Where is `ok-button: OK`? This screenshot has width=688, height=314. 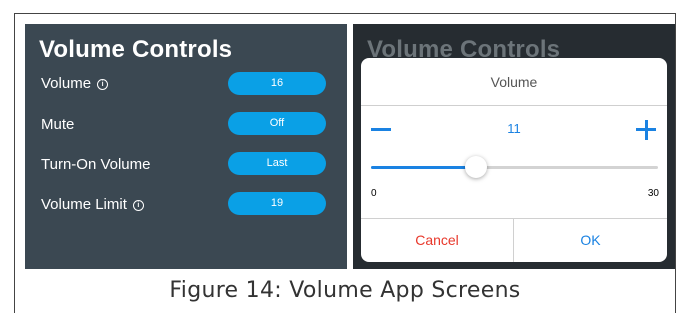 ok-button: OK is located at coordinates (590, 240).